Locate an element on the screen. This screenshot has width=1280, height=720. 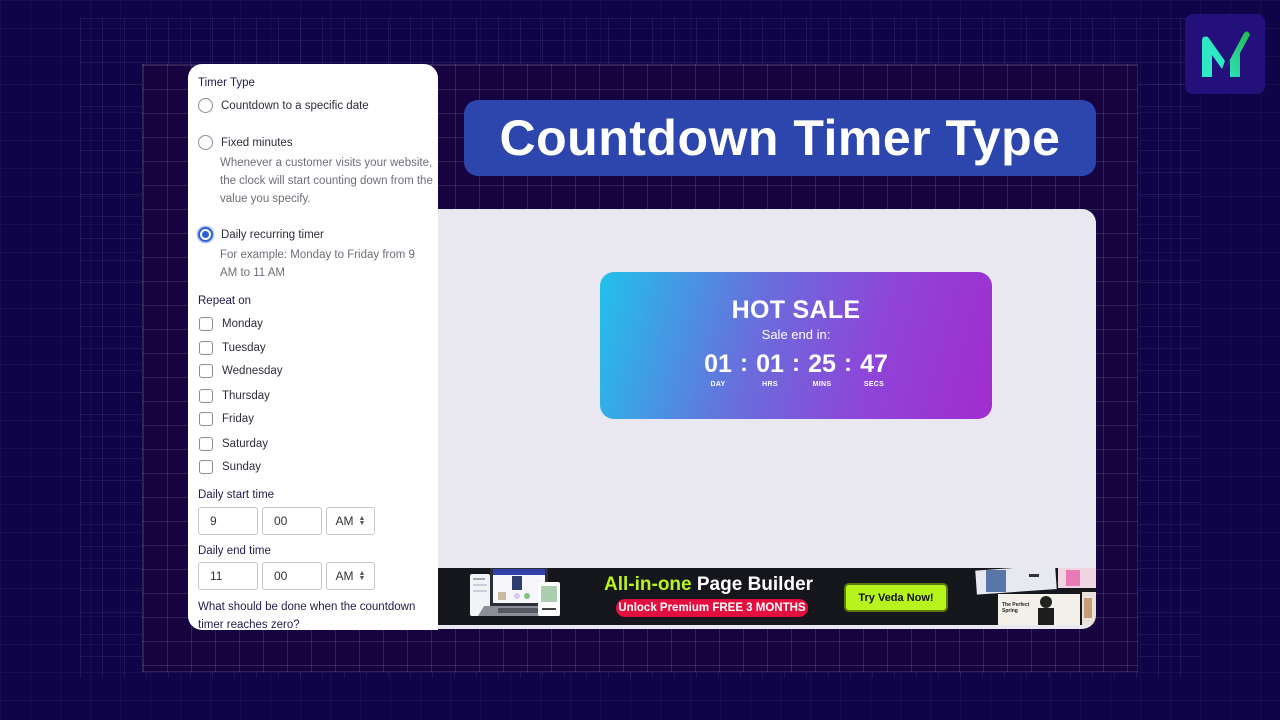
laptop-mockup-image is located at coordinates (515, 592).